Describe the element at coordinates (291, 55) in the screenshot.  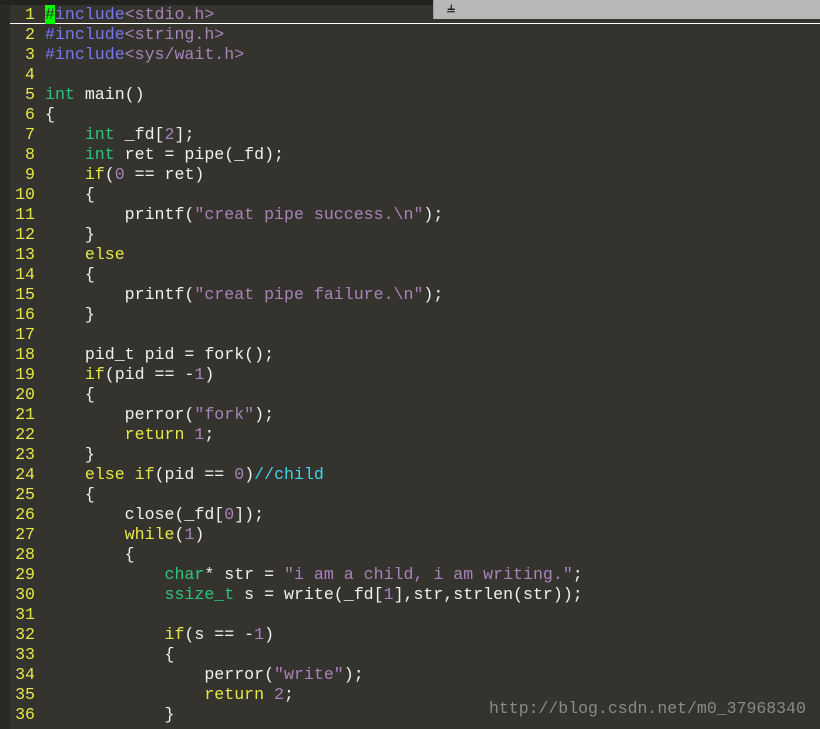
I see `code-line: 3 #include<sys/wait.h>` at that location.